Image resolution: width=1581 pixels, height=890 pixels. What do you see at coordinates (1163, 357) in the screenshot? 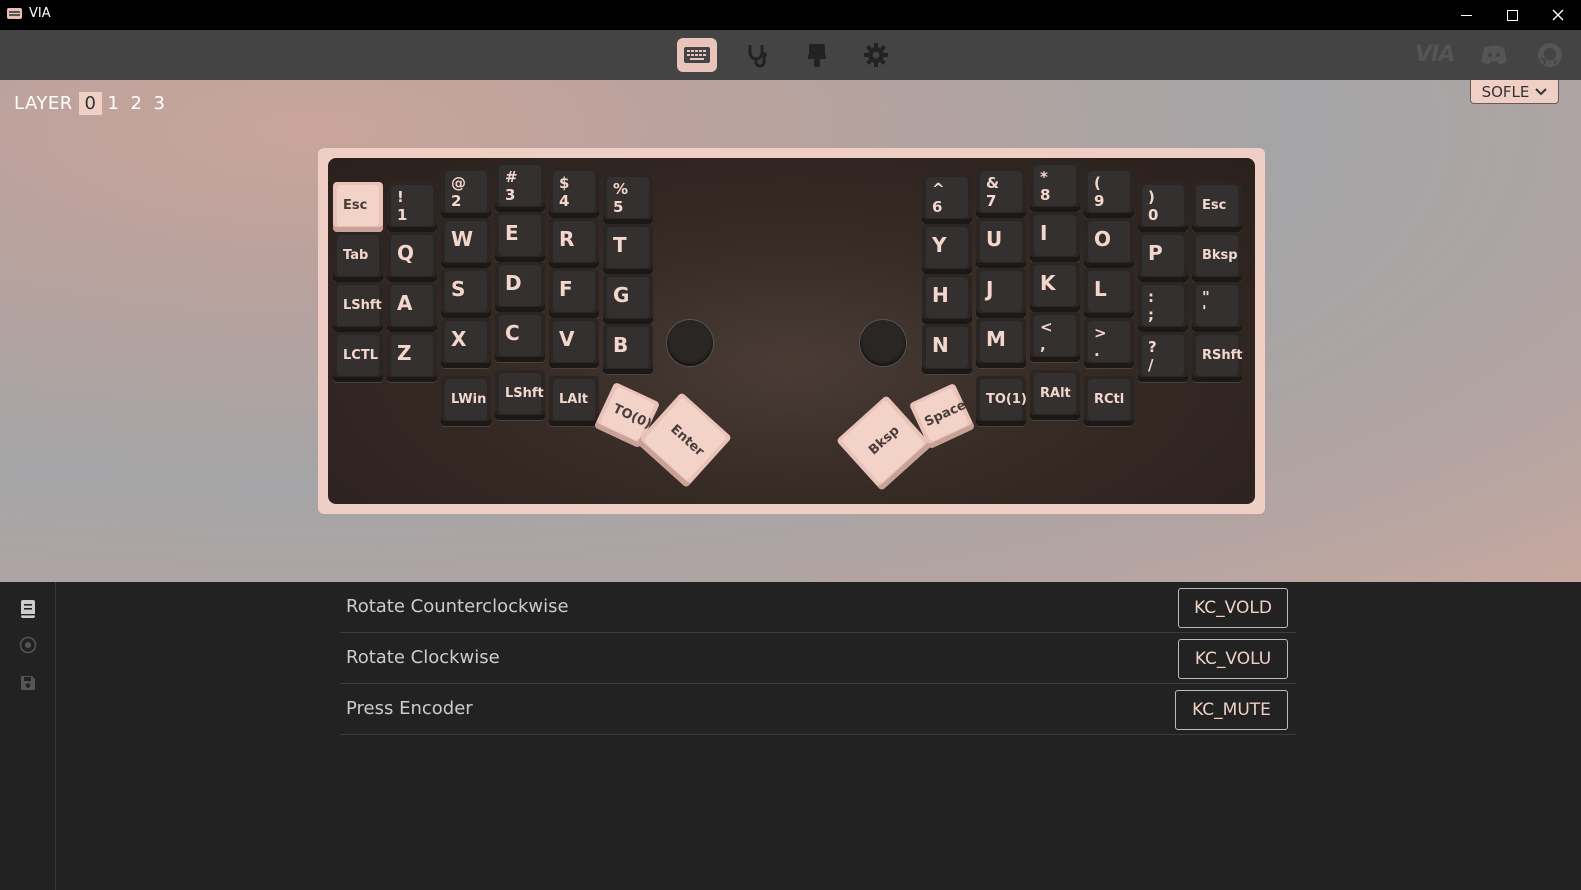
I see `key-slash: ? /` at bounding box center [1163, 357].